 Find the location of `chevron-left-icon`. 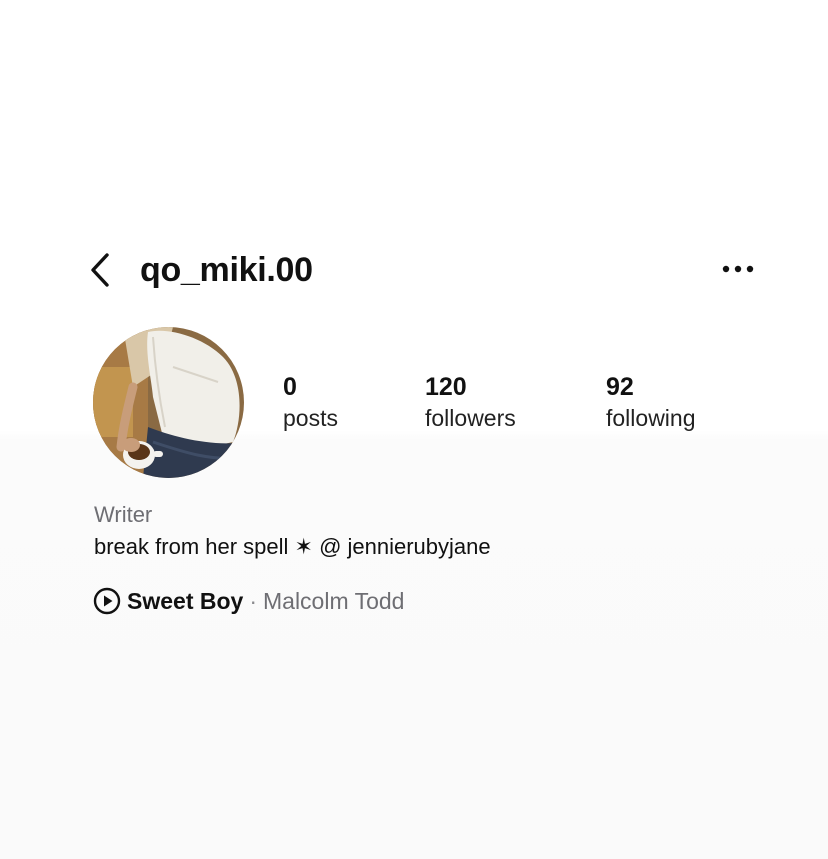

chevron-left-icon is located at coordinates (100, 270).